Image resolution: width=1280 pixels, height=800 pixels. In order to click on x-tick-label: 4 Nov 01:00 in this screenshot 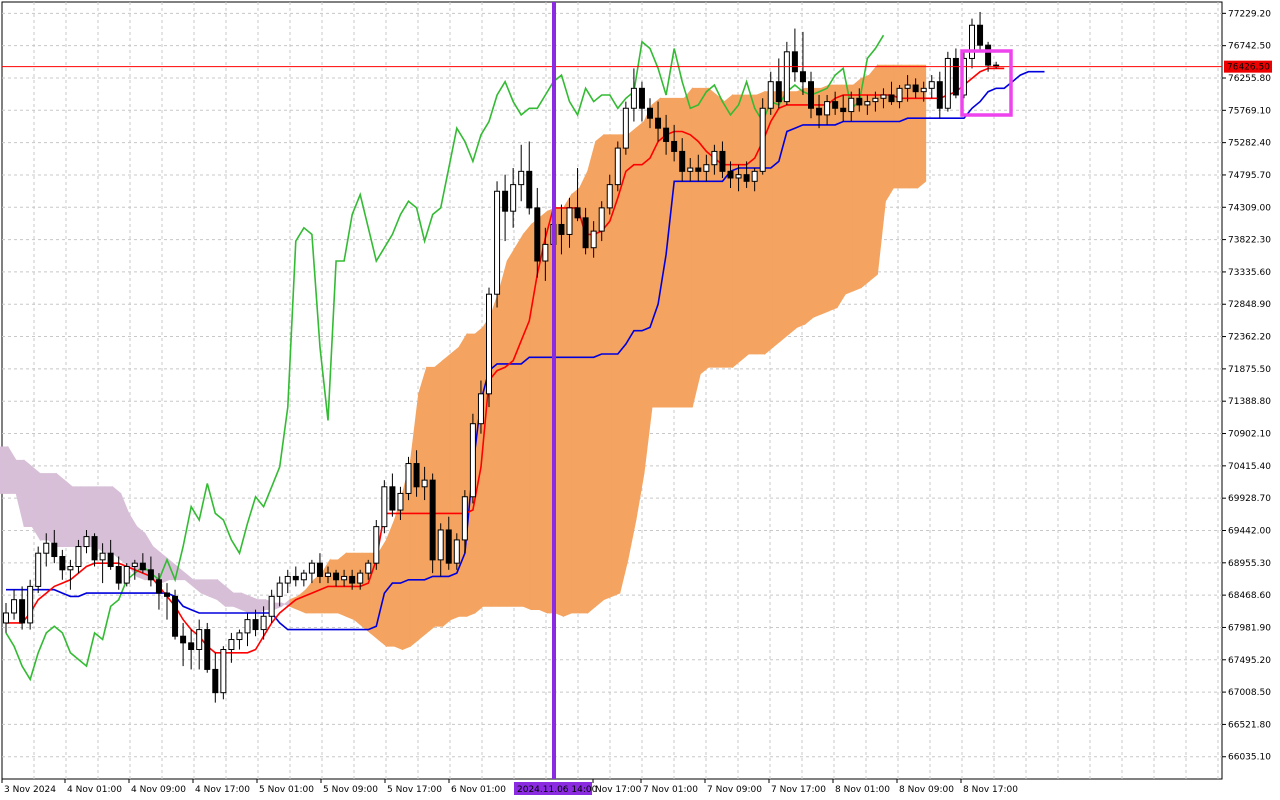, I will do `click(94, 790)`.